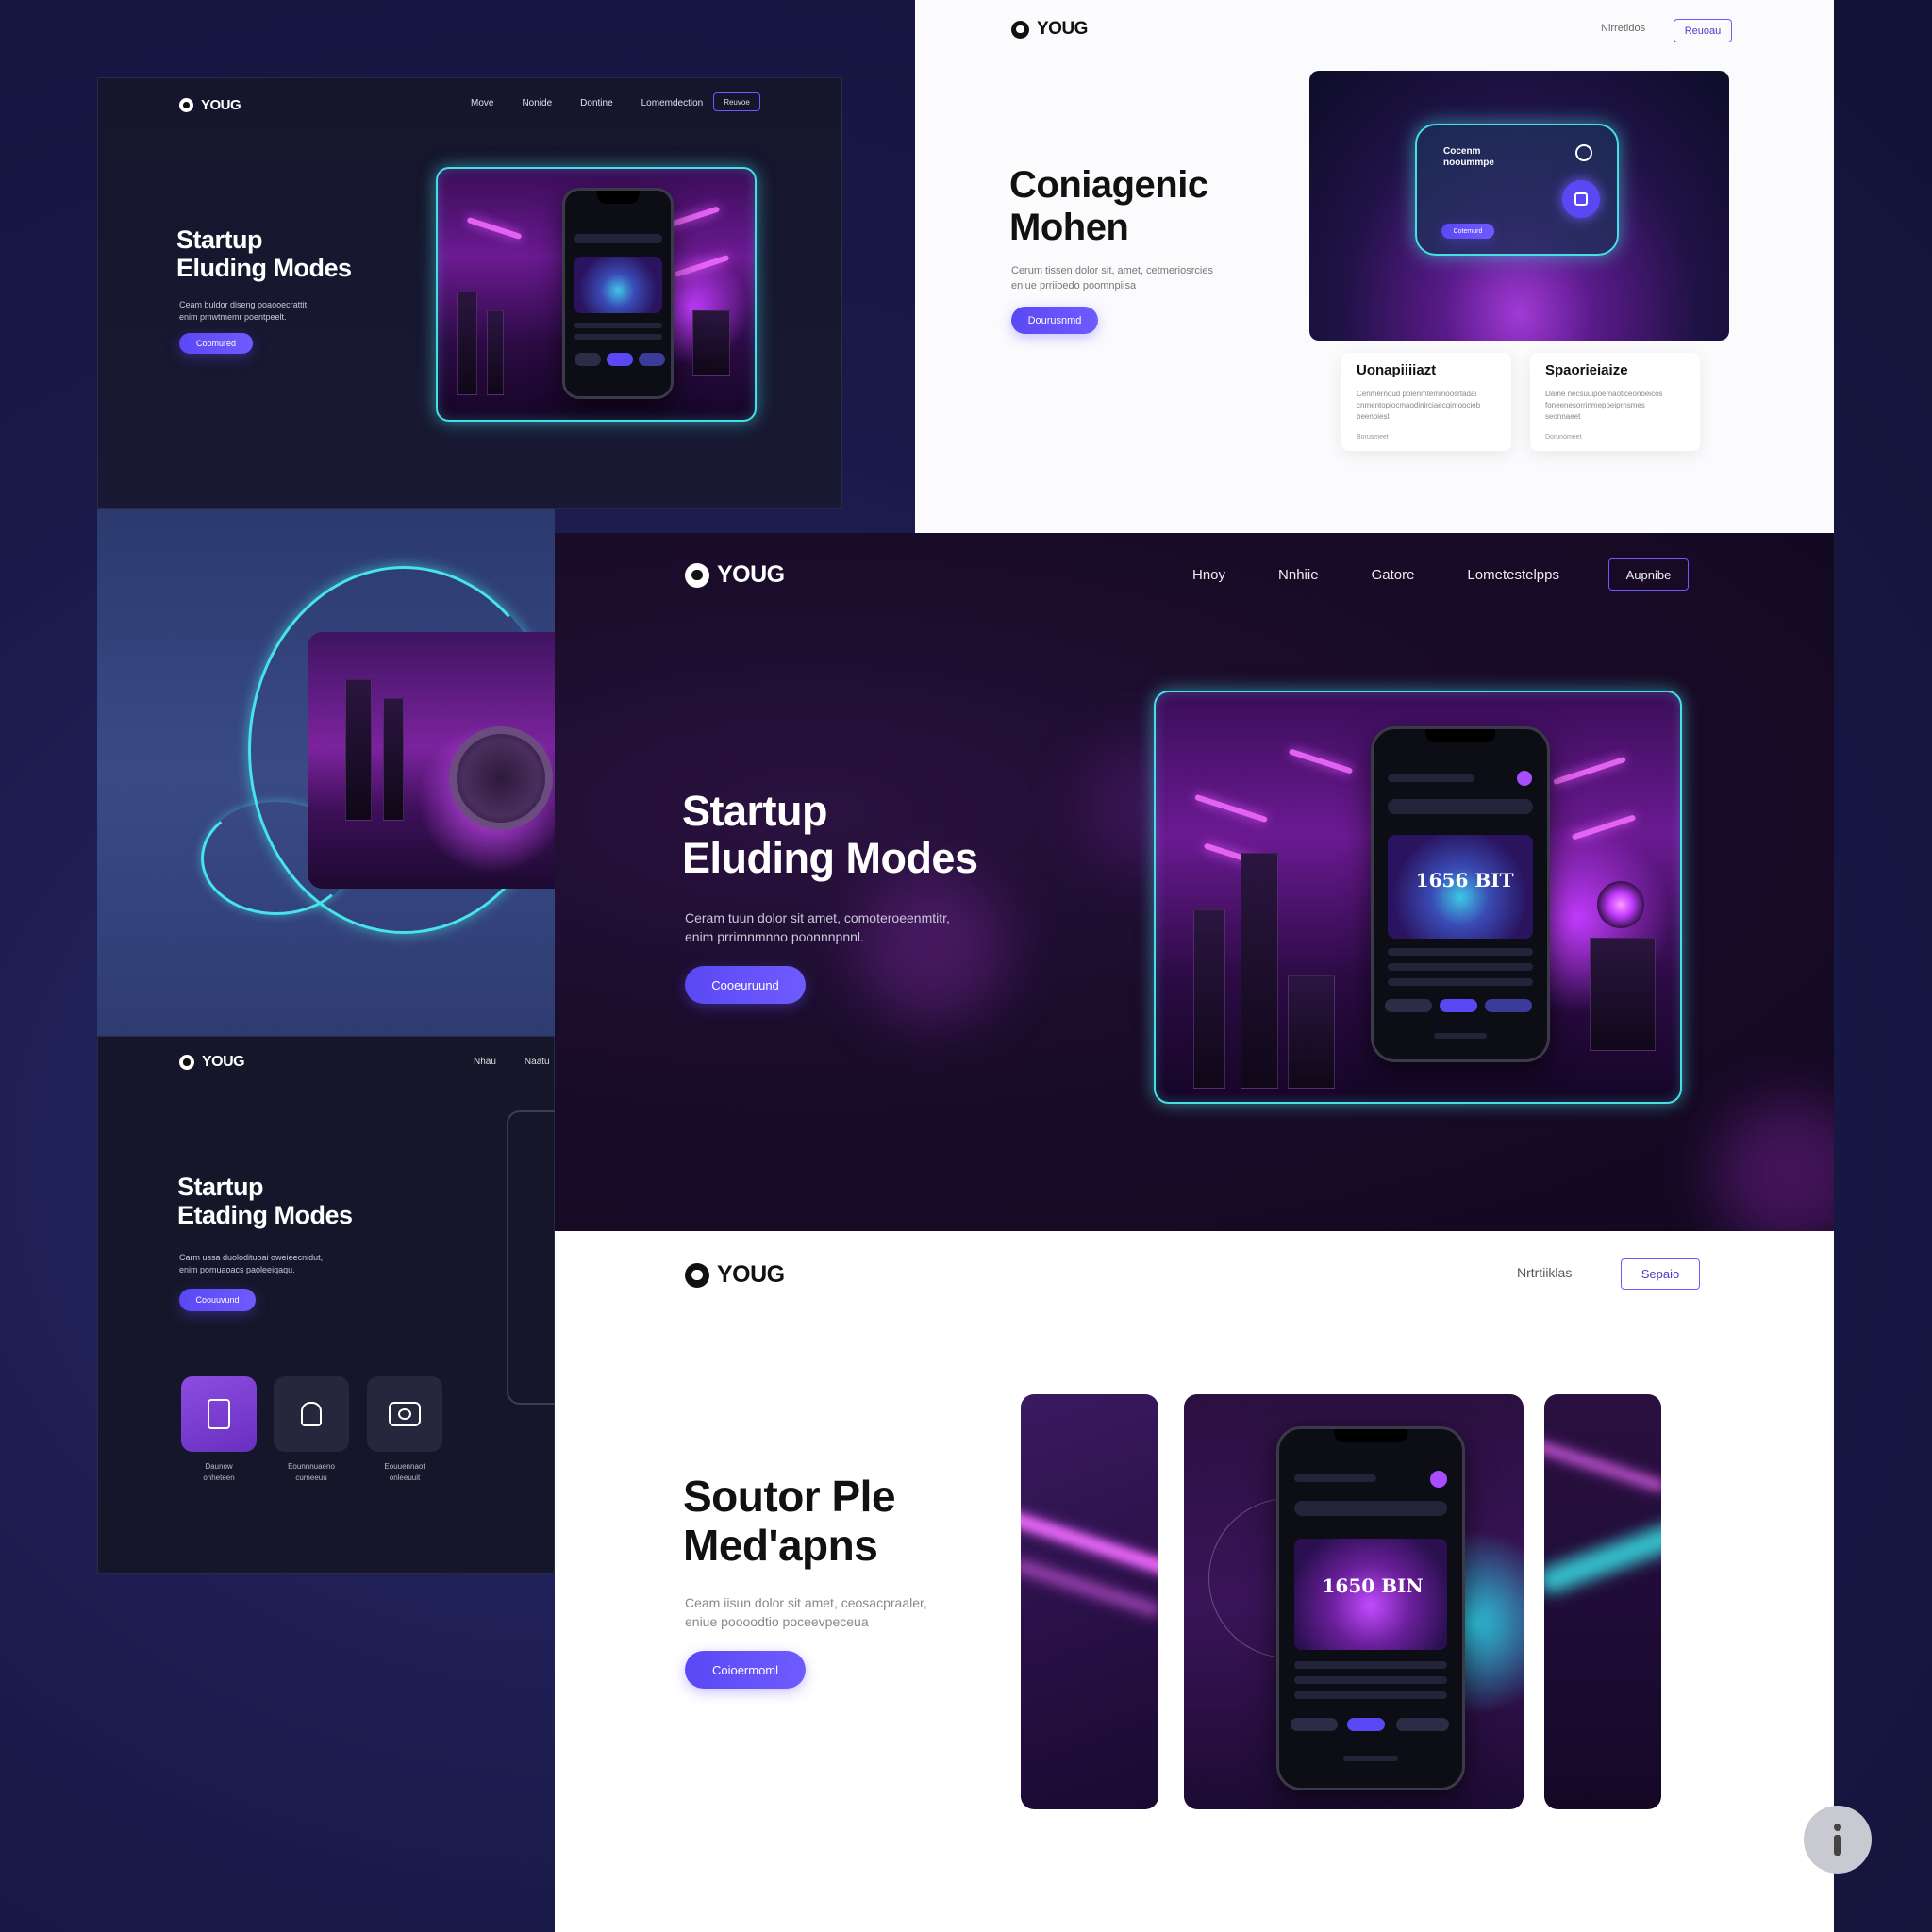 The width and height of the screenshot is (1932, 1932). What do you see at coordinates (1508, 1006) in the screenshot?
I see `phone-chip` at bounding box center [1508, 1006].